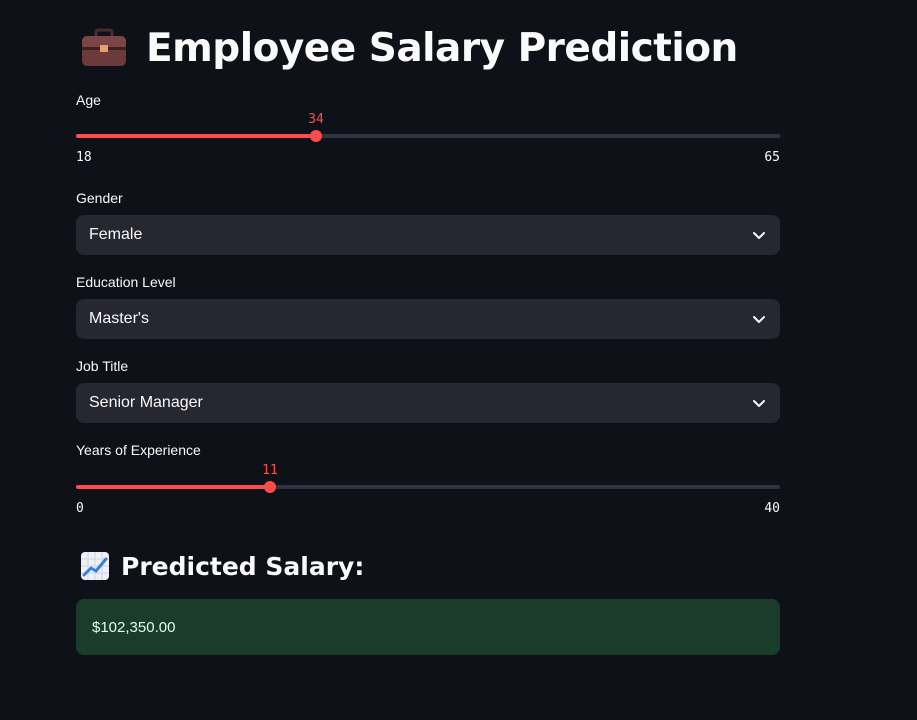 This screenshot has height=720, width=917. What do you see at coordinates (173, 487) in the screenshot?
I see `experience-slider-fill` at bounding box center [173, 487].